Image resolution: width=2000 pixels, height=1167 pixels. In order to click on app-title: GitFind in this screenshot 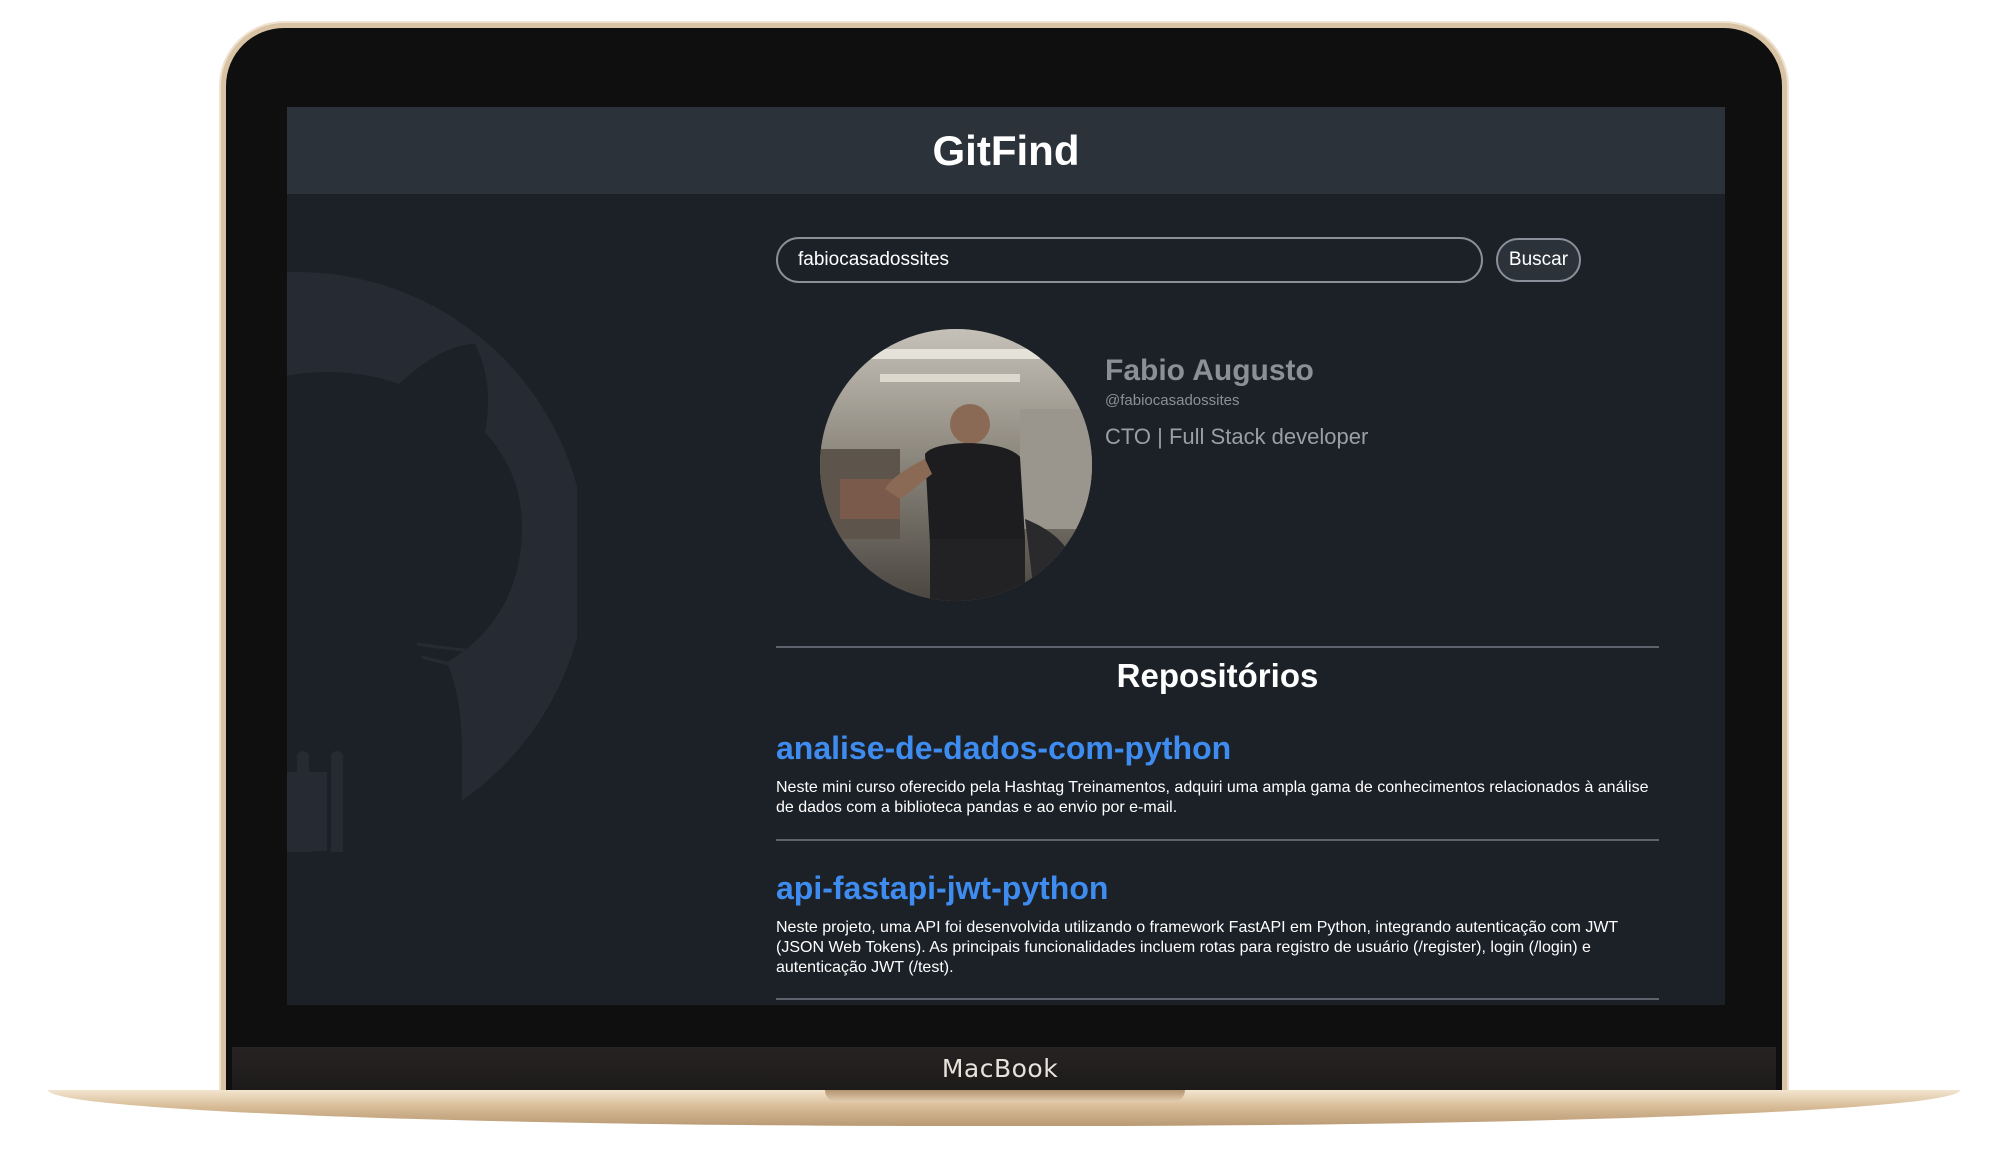, I will do `click(1006, 150)`.